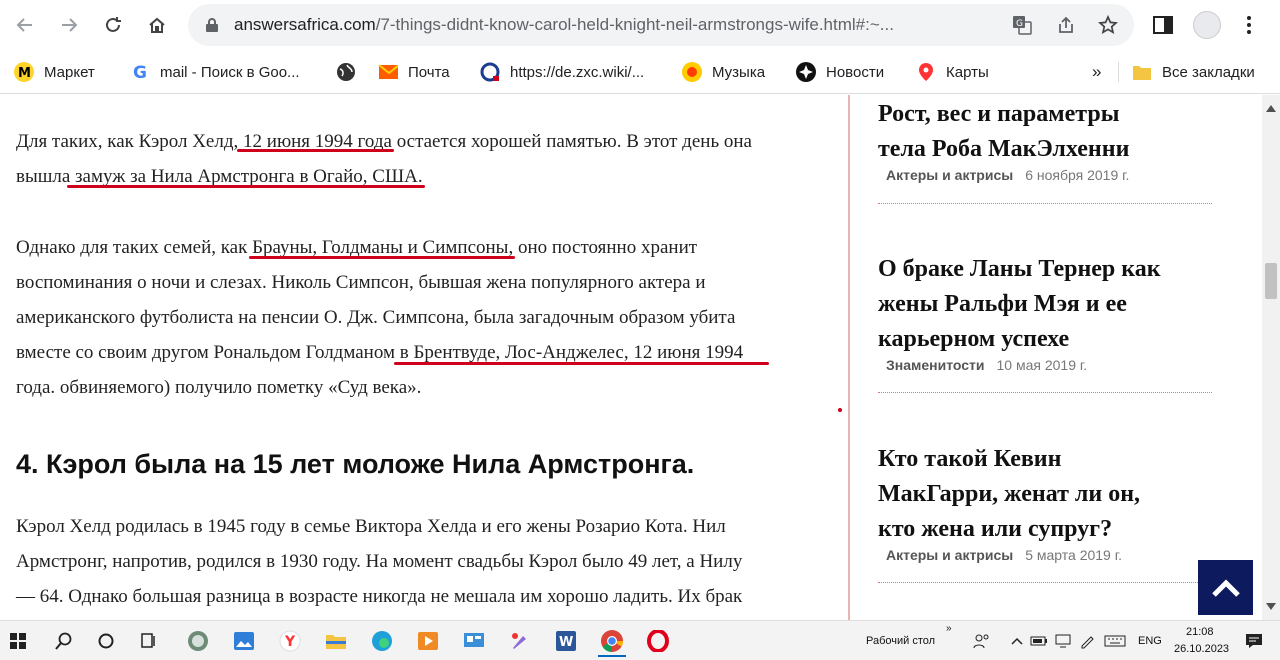  Describe the element at coordinates (388, 72) in the screenshot. I see `mail-icon` at that location.